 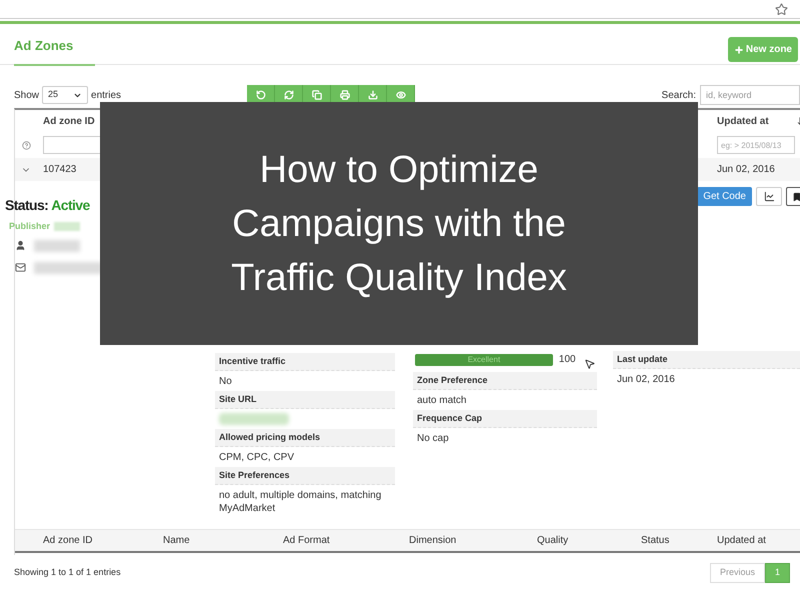 I want to click on field-value: no adult, multiple domains, matching MyAdMarket, so click(x=300, y=502).